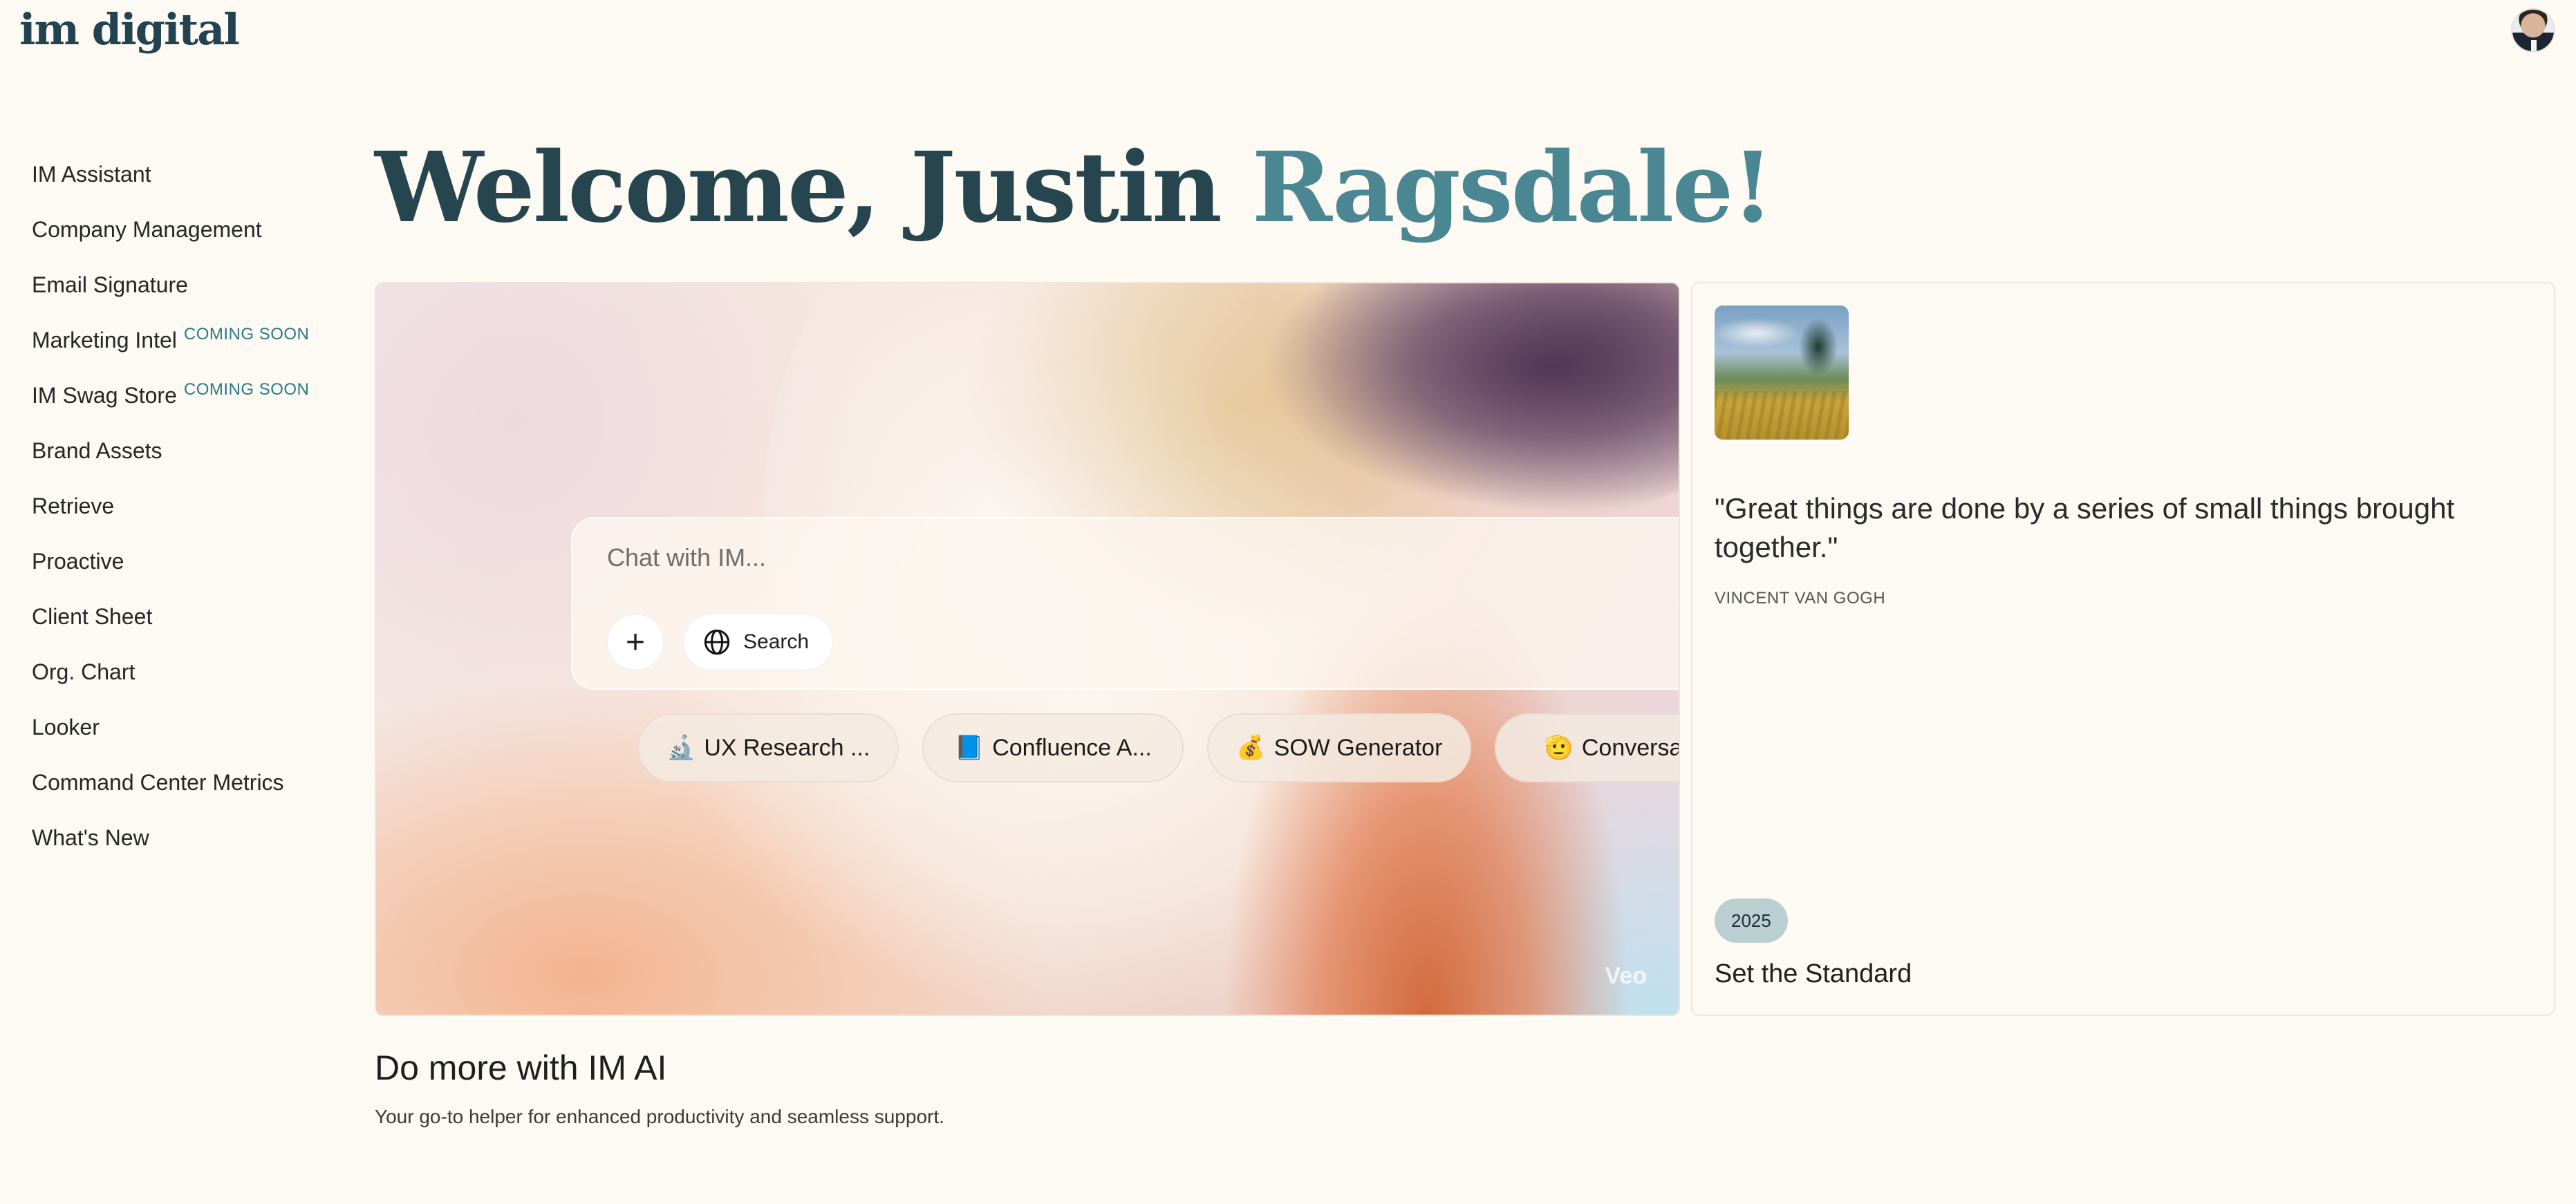 This screenshot has width=2576, height=1204. Describe the element at coordinates (813, 188) in the screenshot. I see `welcome-greeting: Welcome, Justin` at that location.